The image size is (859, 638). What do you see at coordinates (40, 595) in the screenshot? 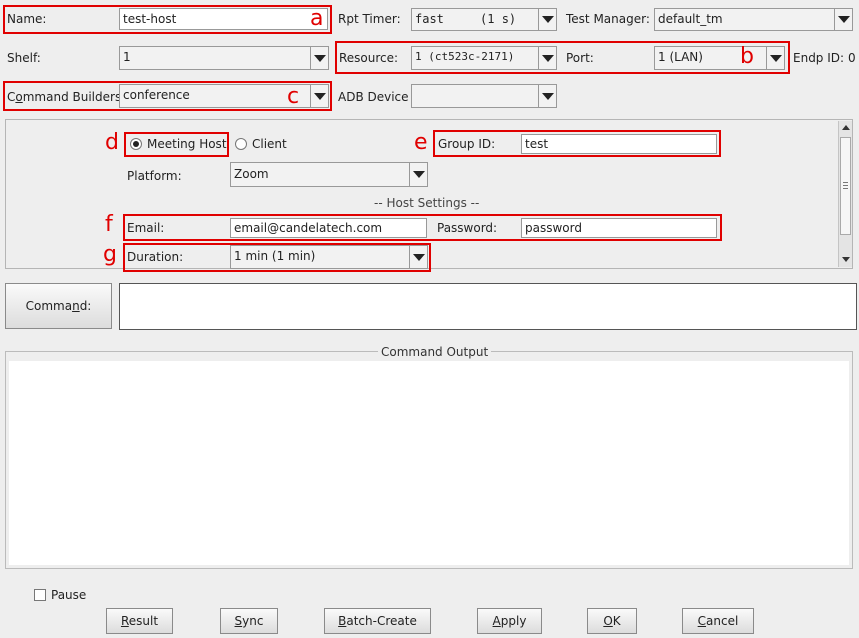
I see `pause-checkbox` at bounding box center [40, 595].